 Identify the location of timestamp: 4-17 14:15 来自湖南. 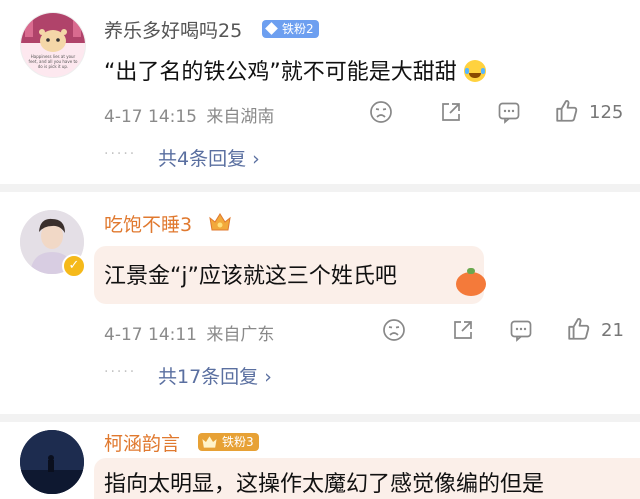
(189, 114).